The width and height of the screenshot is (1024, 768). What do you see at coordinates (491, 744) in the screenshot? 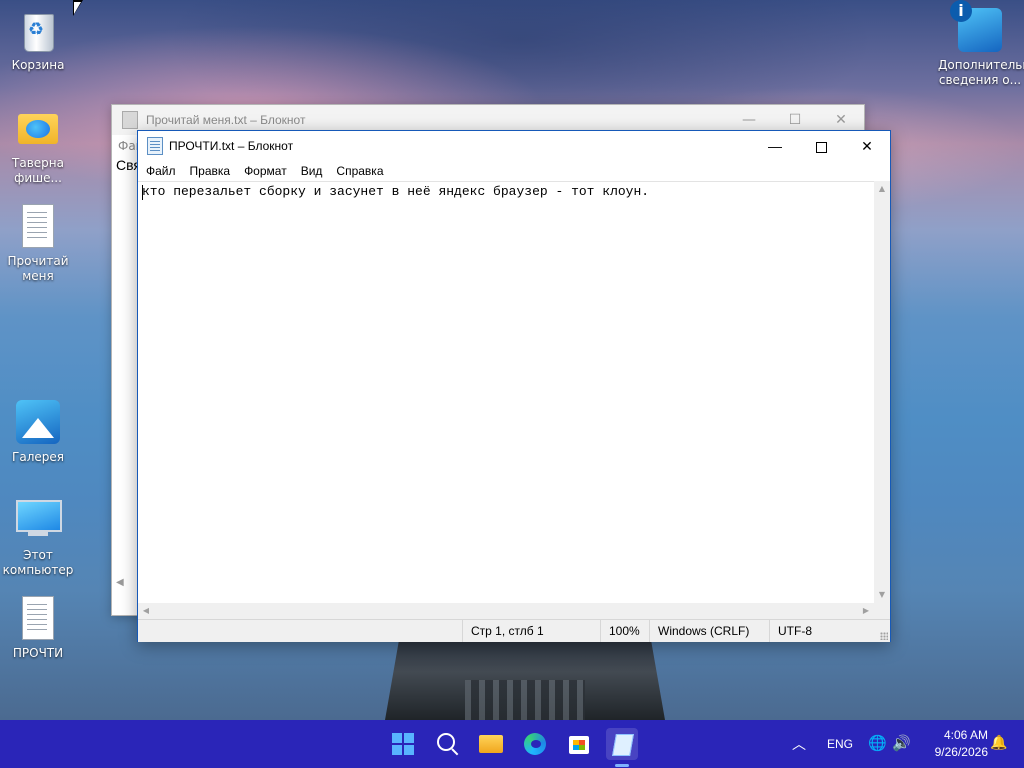
I see `file-explorer-icon` at bounding box center [491, 744].